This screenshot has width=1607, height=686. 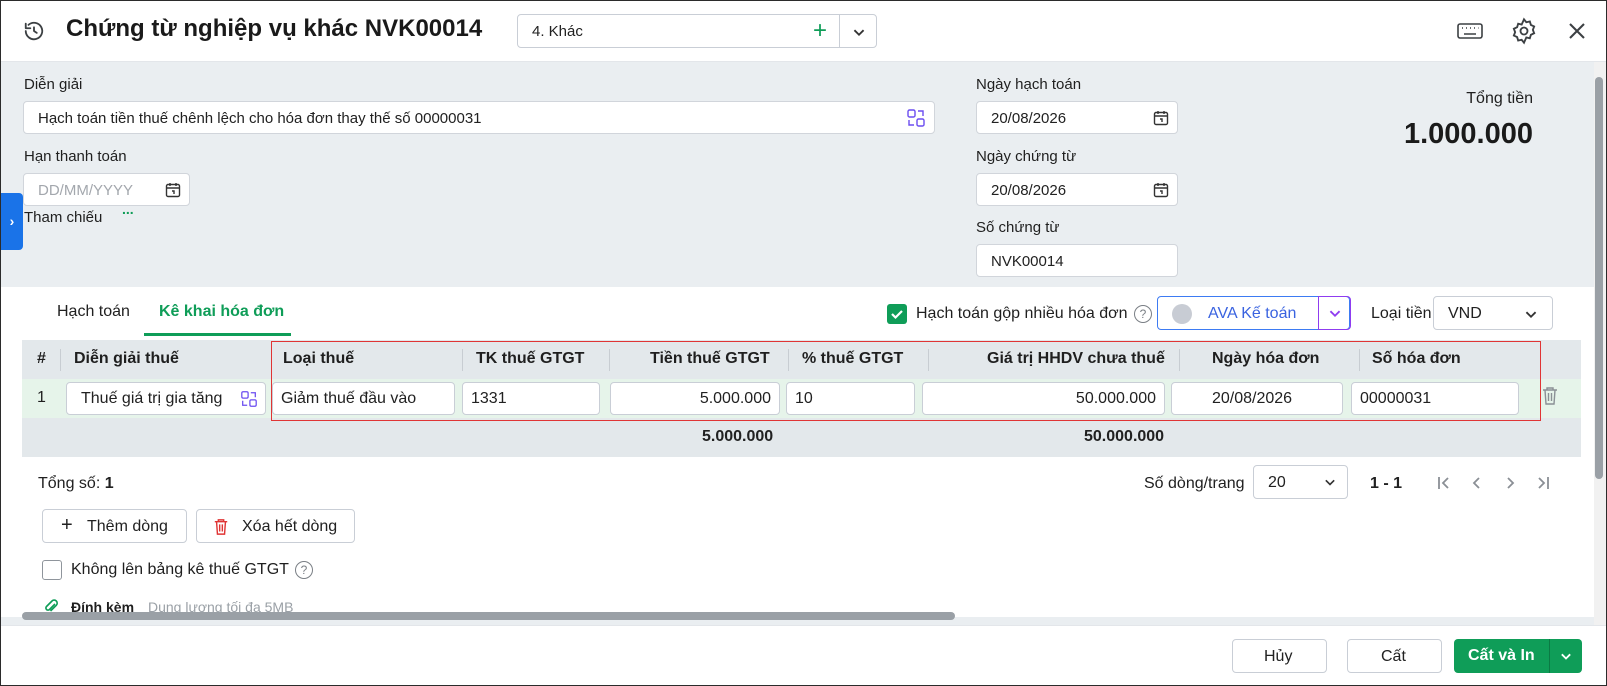 I want to click on delete-all-rows-label: Xóa hết dòng, so click(x=290, y=526).